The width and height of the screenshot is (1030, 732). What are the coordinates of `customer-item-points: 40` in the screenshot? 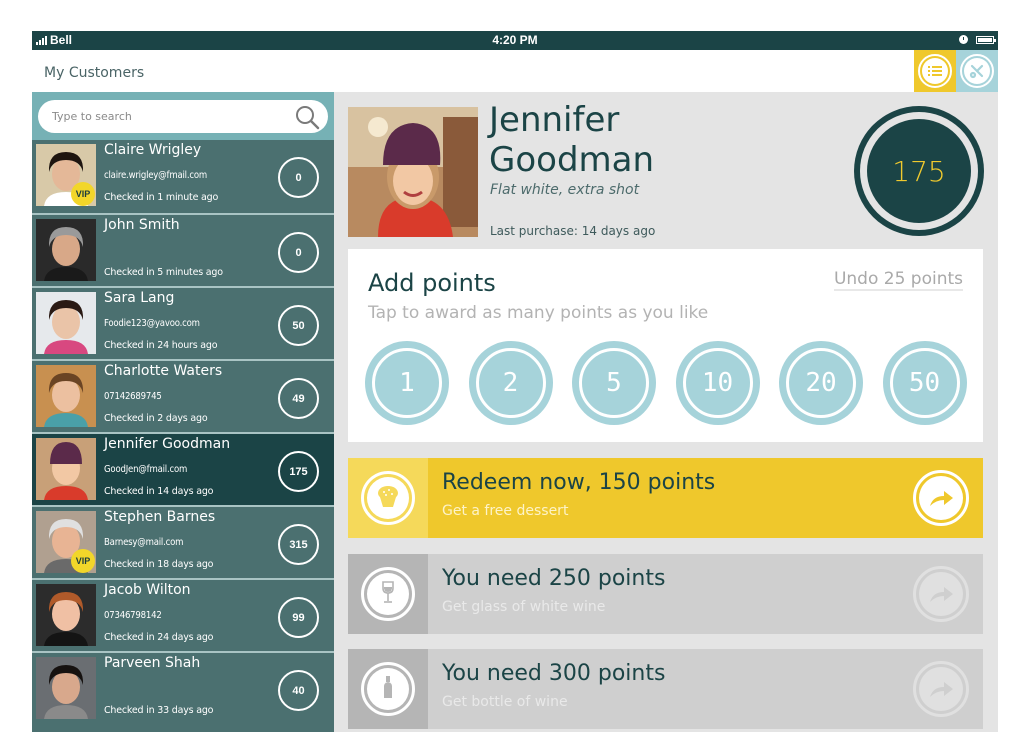 It's located at (298, 690).